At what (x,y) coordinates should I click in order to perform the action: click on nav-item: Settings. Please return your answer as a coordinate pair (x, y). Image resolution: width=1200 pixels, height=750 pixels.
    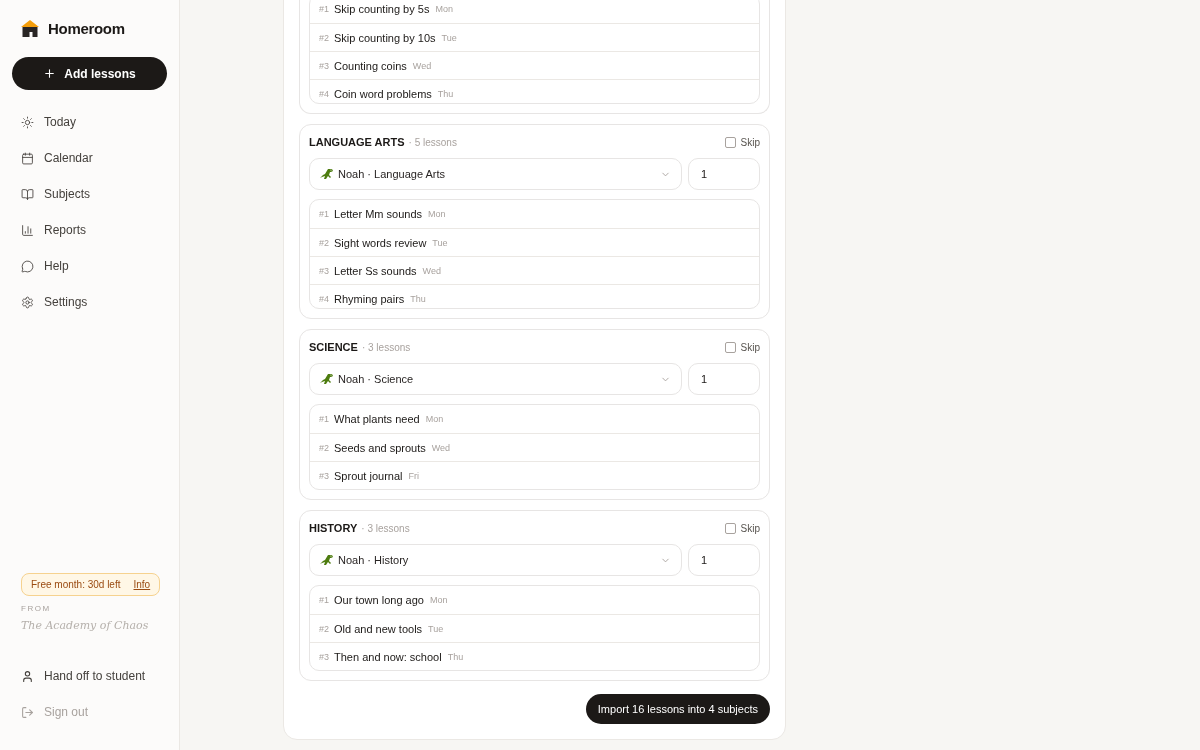
    Looking at the image, I should click on (89, 302).